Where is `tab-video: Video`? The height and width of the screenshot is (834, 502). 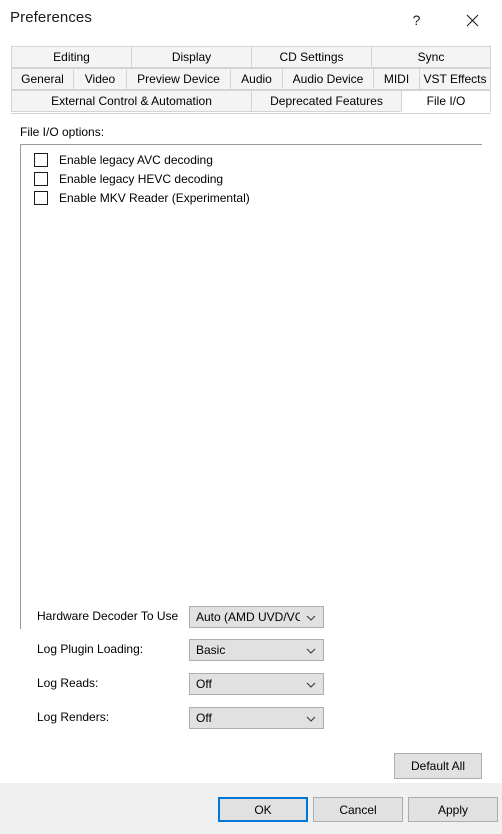
tab-video: Video is located at coordinates (99, 79).